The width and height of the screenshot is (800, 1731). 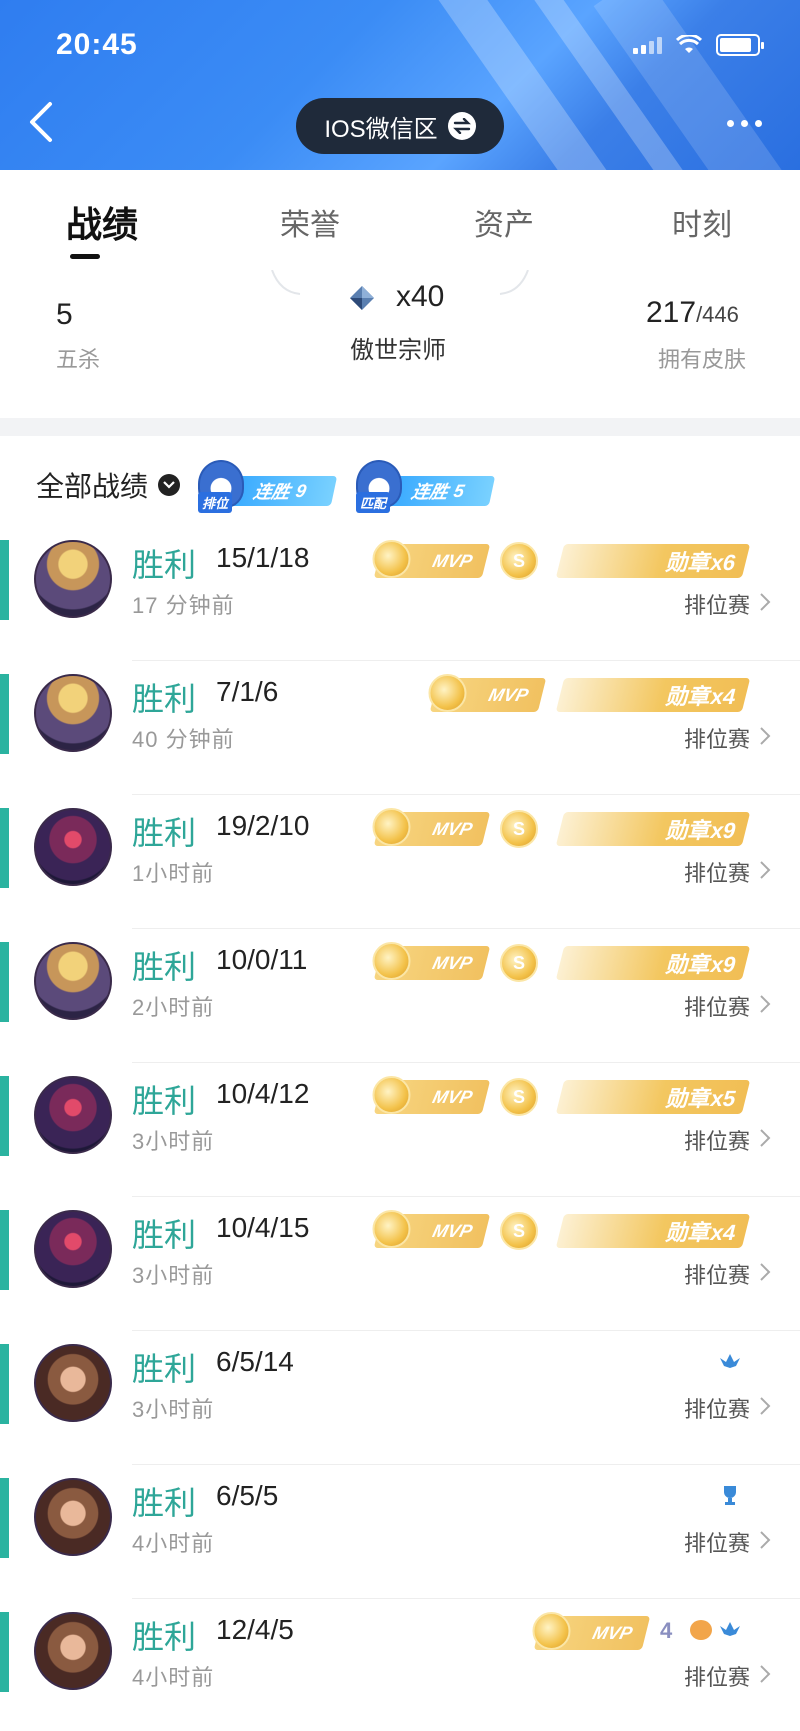 I want to click on match-row: 胜利 6/5/5 4小时前 排位赛, so click(x=400, y=1535).